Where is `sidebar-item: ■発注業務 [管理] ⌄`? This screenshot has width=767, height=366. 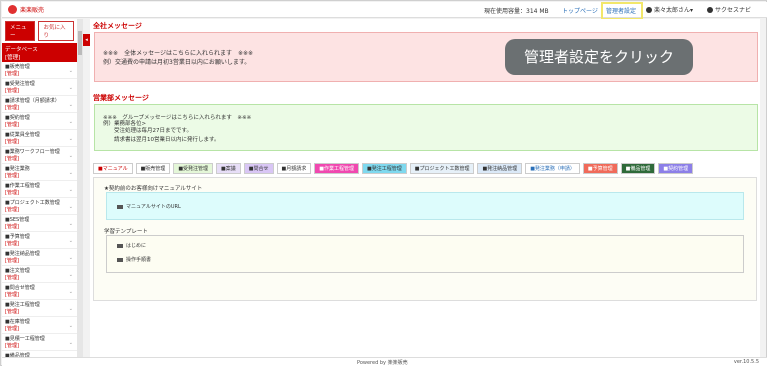 sidebar-item: ■発注業務 [管理] ⌄ is located at coordinates (39, 172).